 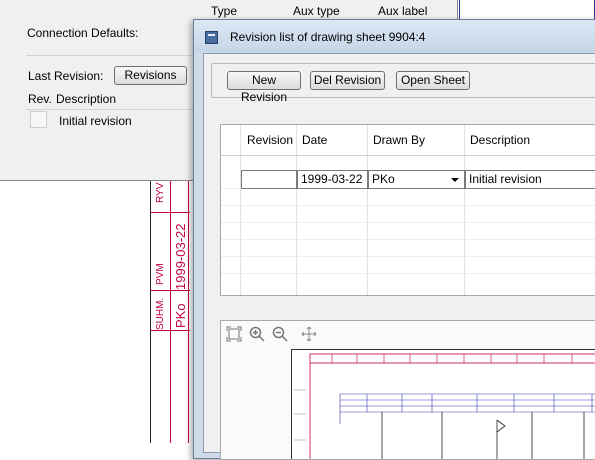 I want to click on grid-header-separator, so click(x=408, y=155).